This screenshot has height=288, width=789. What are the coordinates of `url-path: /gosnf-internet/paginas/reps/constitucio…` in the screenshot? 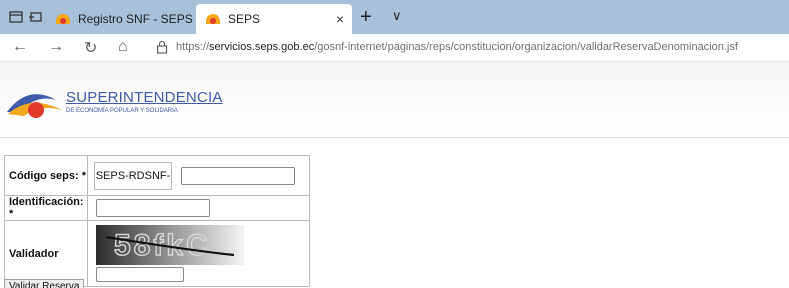 It's located at (526, 47).